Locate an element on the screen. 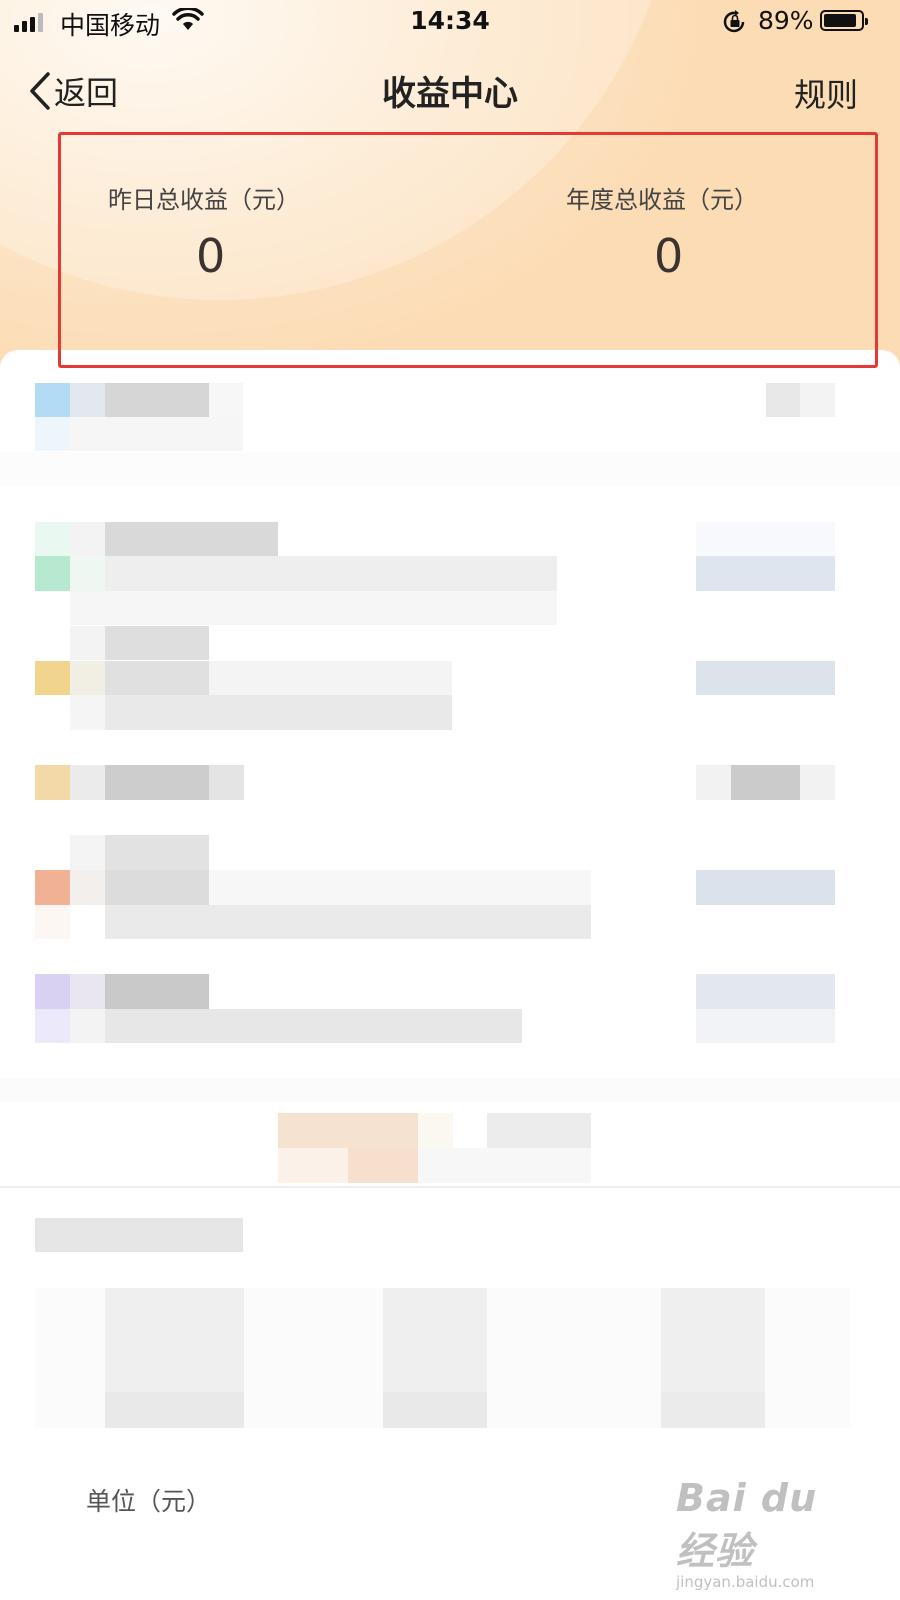 This screenshot has width=900, height=1600. nav-bar: 返回 收益中心 规则 is located at coordinates (450, 91).